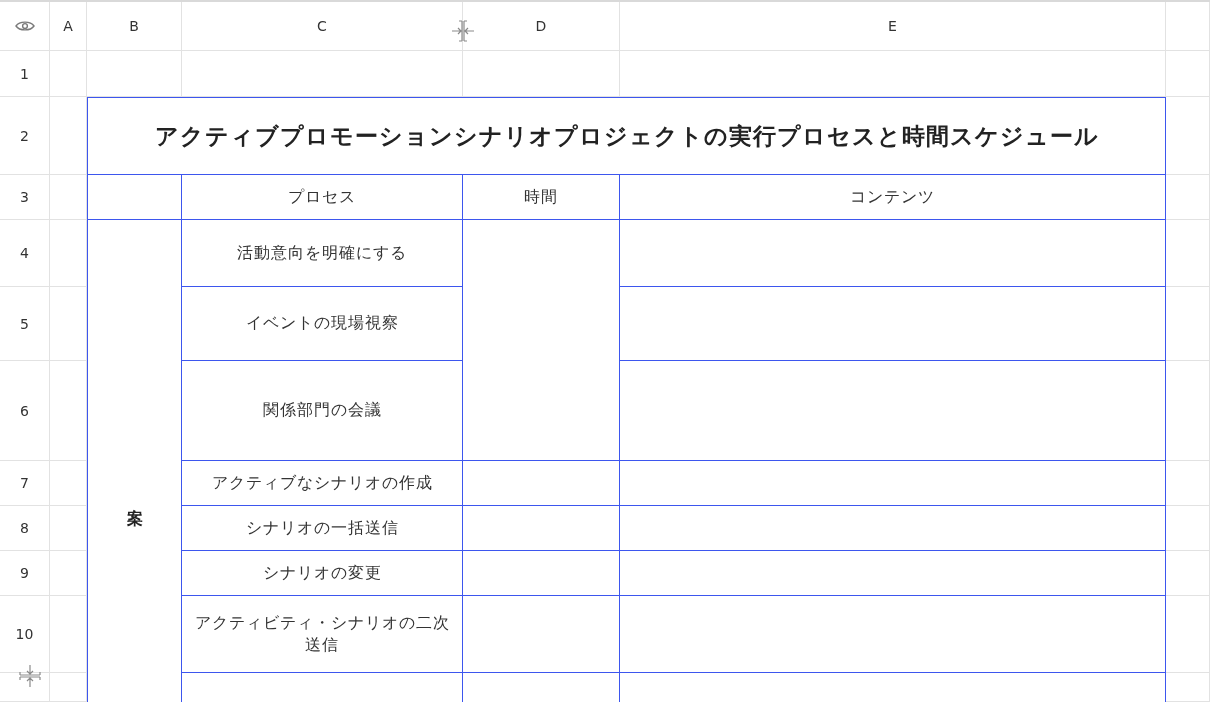  Describe the element at coordinates (322, 26) in the screenshot. I see `column-header: C` at that location.